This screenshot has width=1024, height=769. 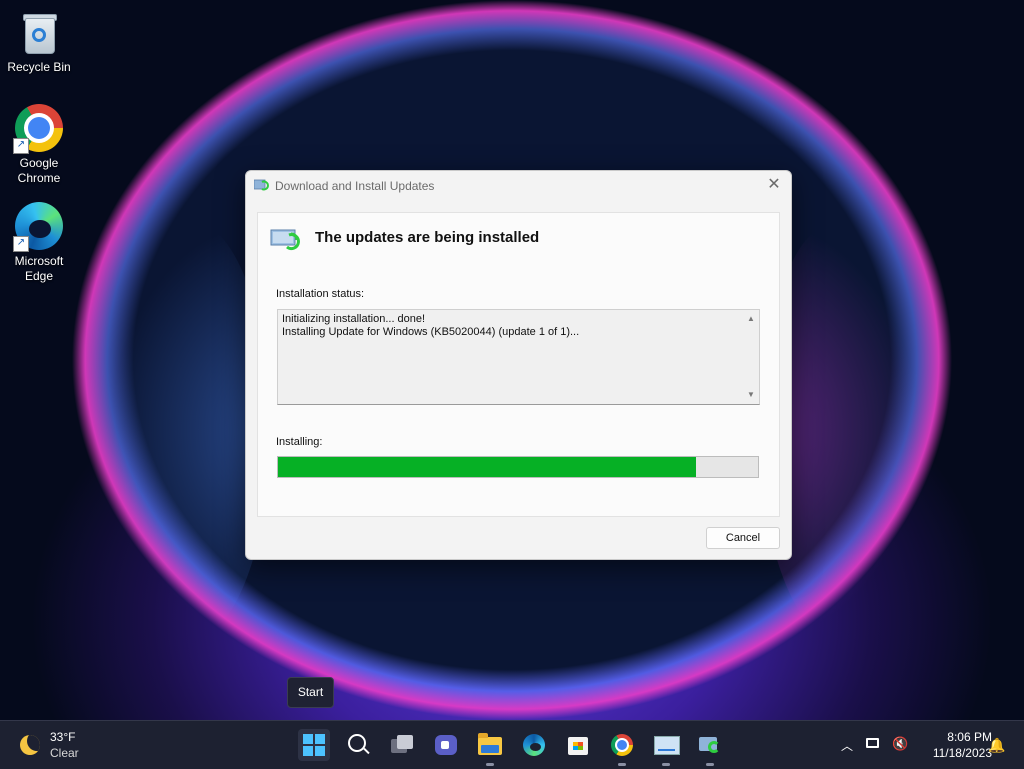 I want to click on cancel-button: Cancel, so click(x=743, y=538).